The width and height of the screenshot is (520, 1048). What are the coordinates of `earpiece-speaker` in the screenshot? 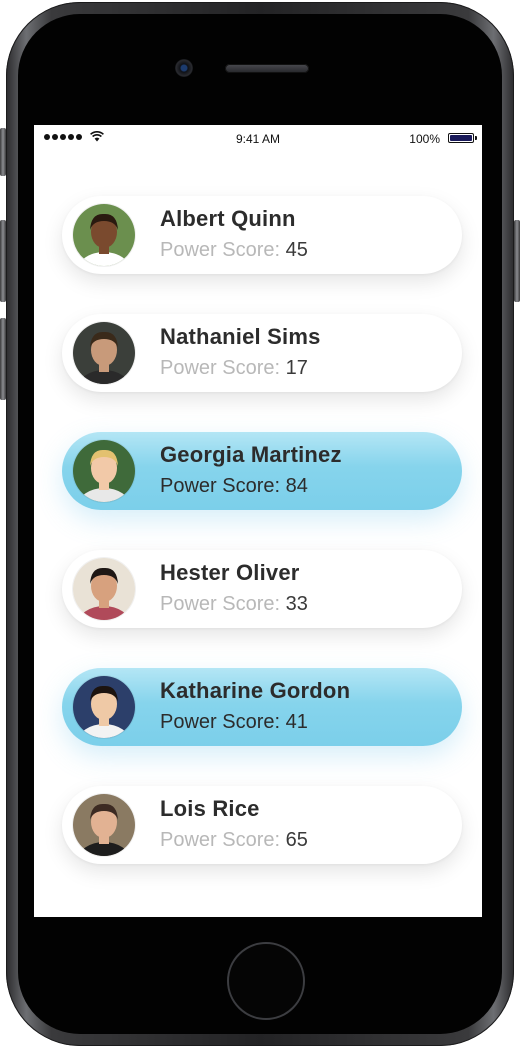 It's located at (267, 68).